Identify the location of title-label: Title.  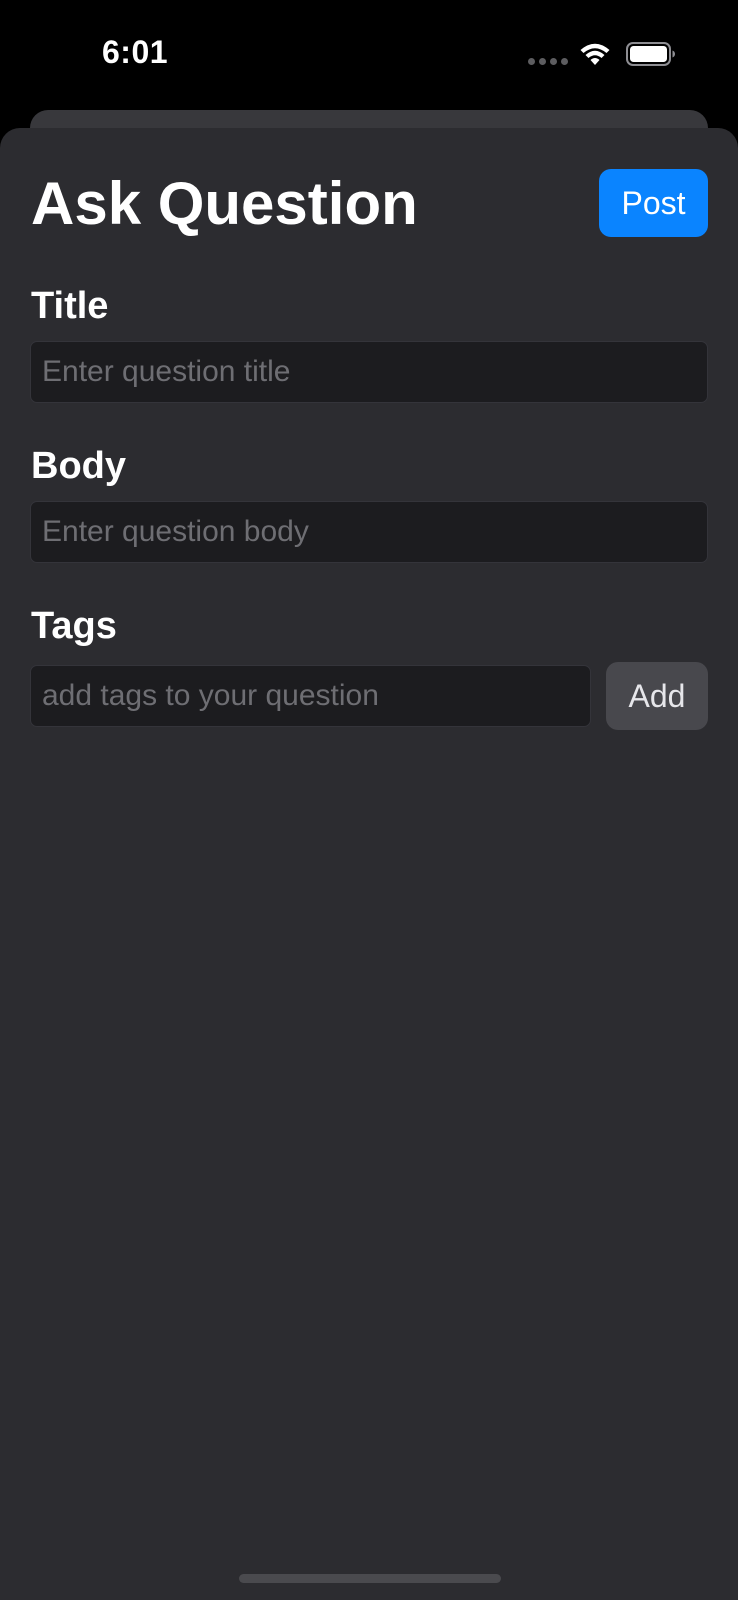
(70, 306).